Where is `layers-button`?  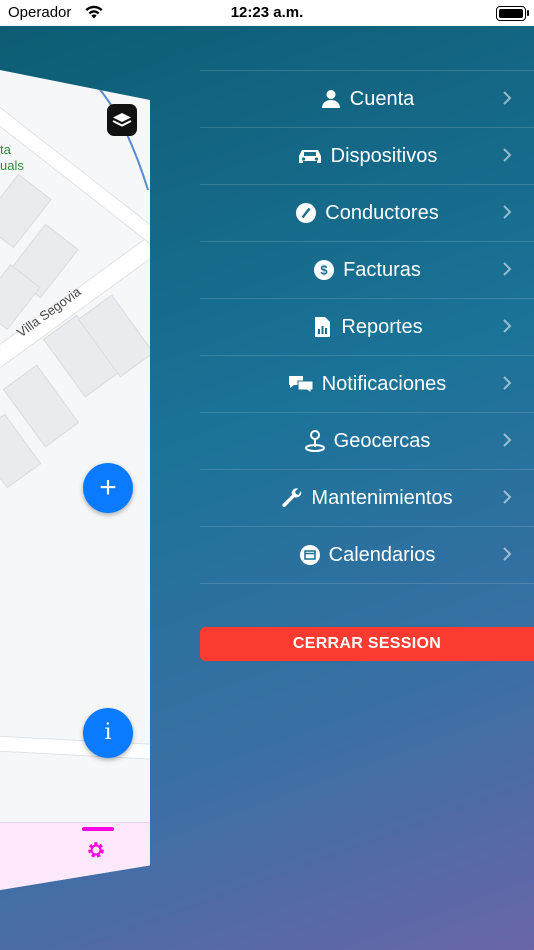 layers-button is located at coordinates (122, 120).